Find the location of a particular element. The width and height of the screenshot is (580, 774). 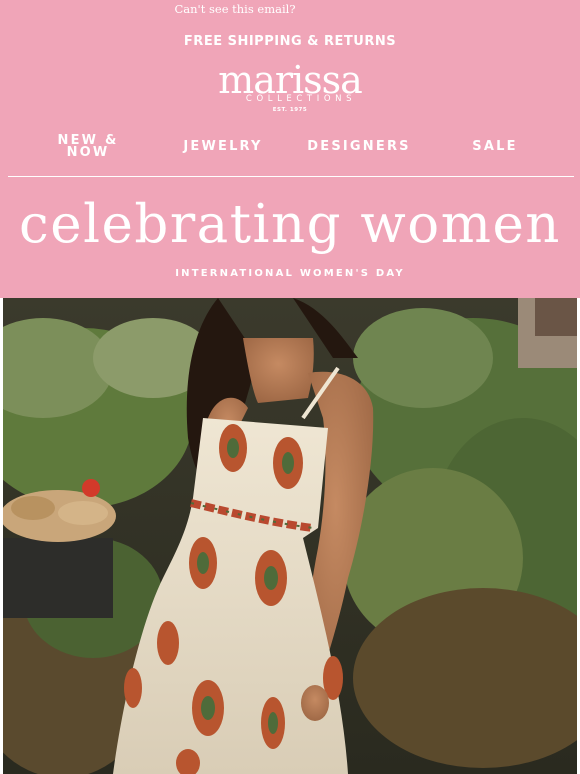

brand-logo: marissa COLLECTIONS EST. 1975 is located at coordinates (290, 85).